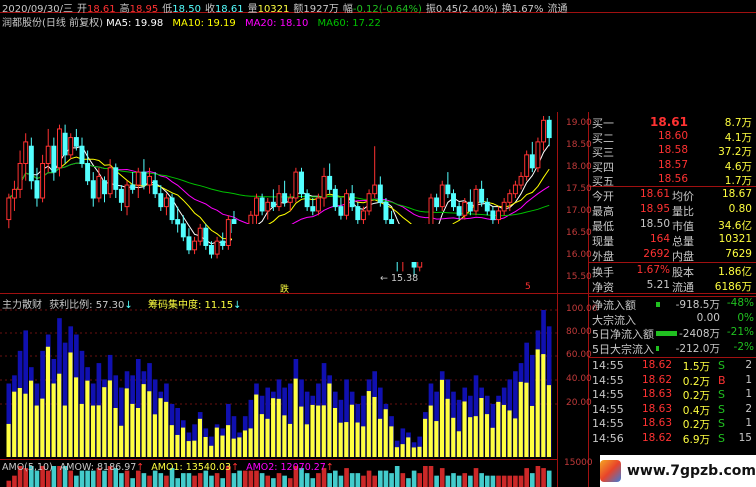 Image resolution: width=756 pixels, height=487 pixels. I want to click on amo-title: AMO(5,10), so click(27, 467).